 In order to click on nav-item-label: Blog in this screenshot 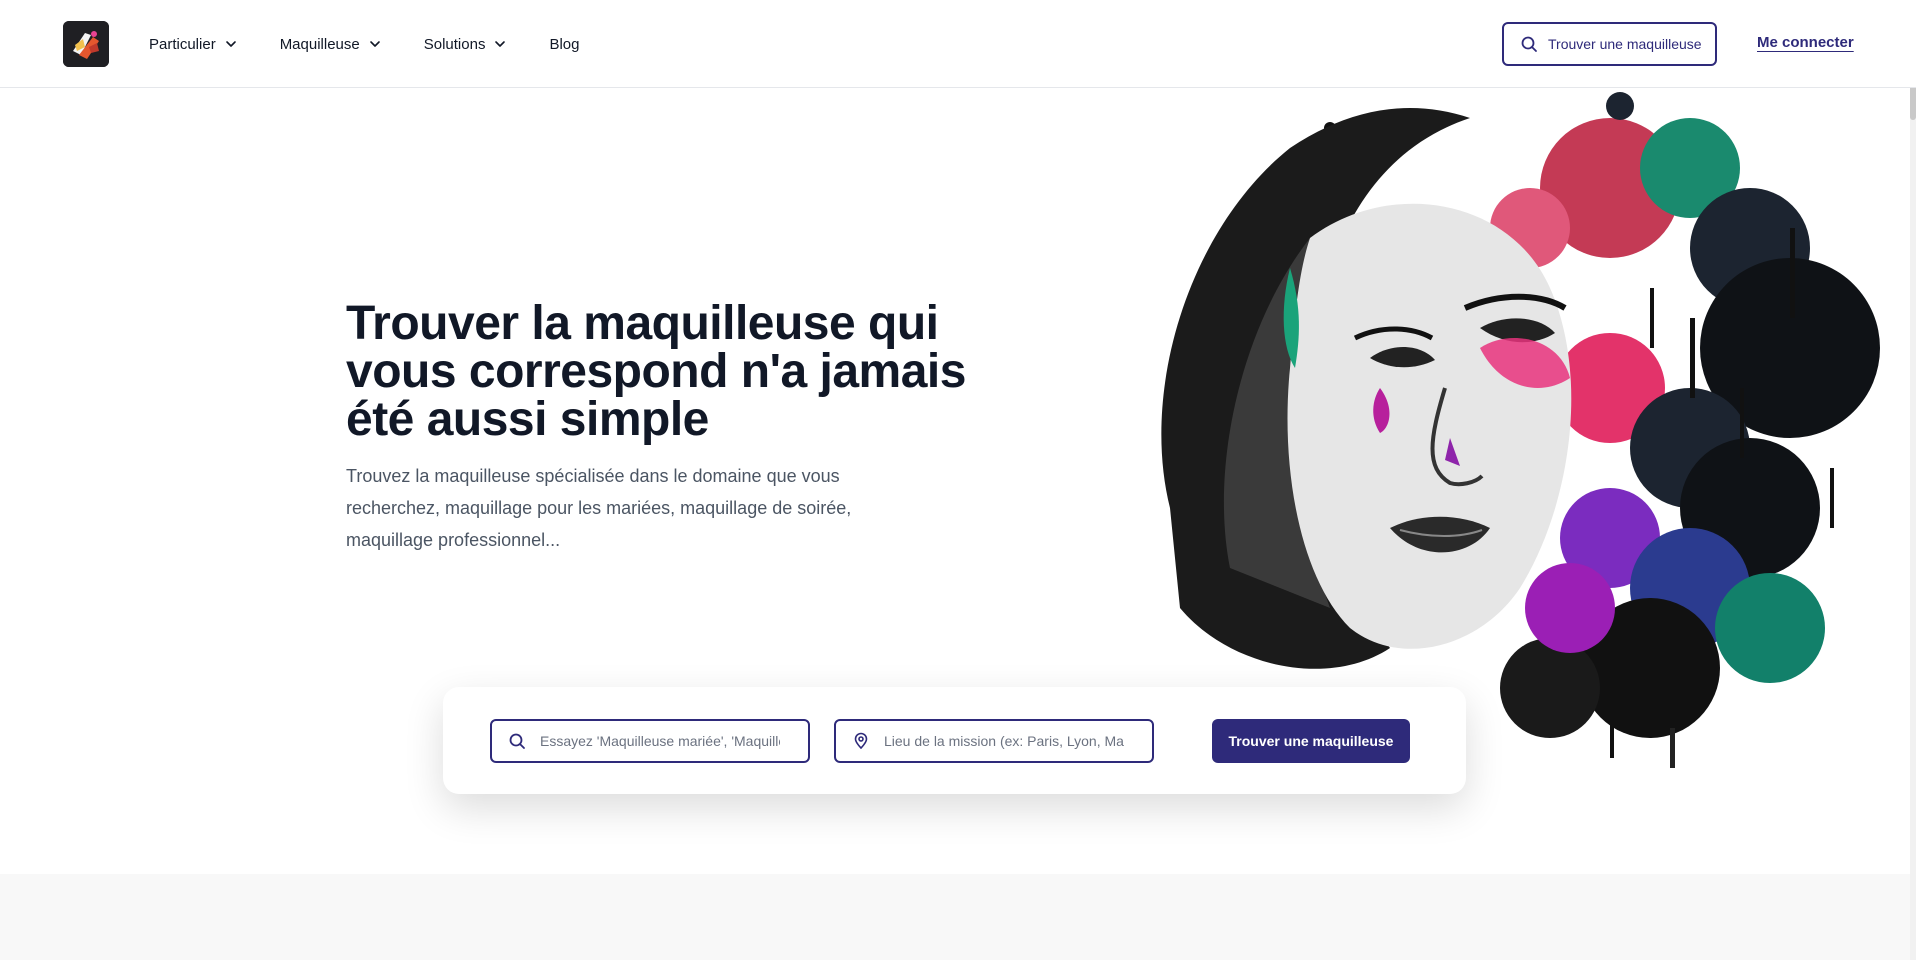, I will do `click(564, 44)`.